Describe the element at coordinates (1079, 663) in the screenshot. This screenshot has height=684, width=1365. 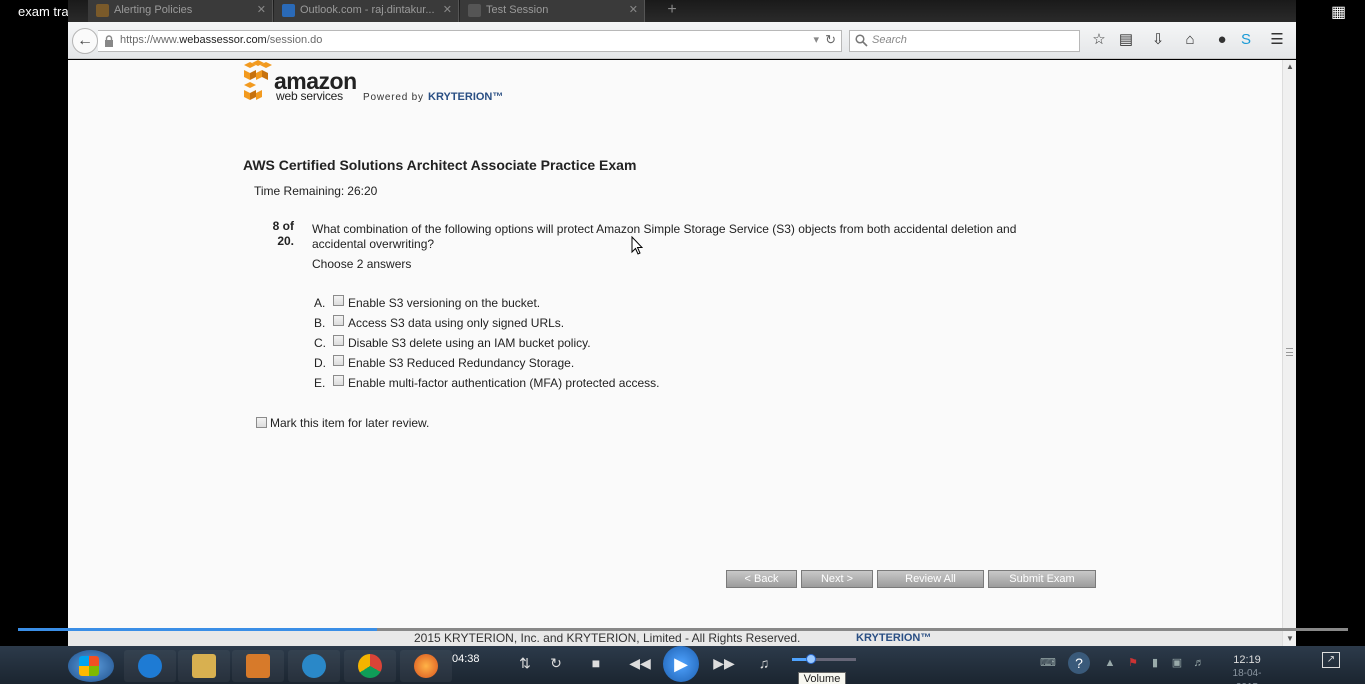
I see `help-icon: ?` at that location.